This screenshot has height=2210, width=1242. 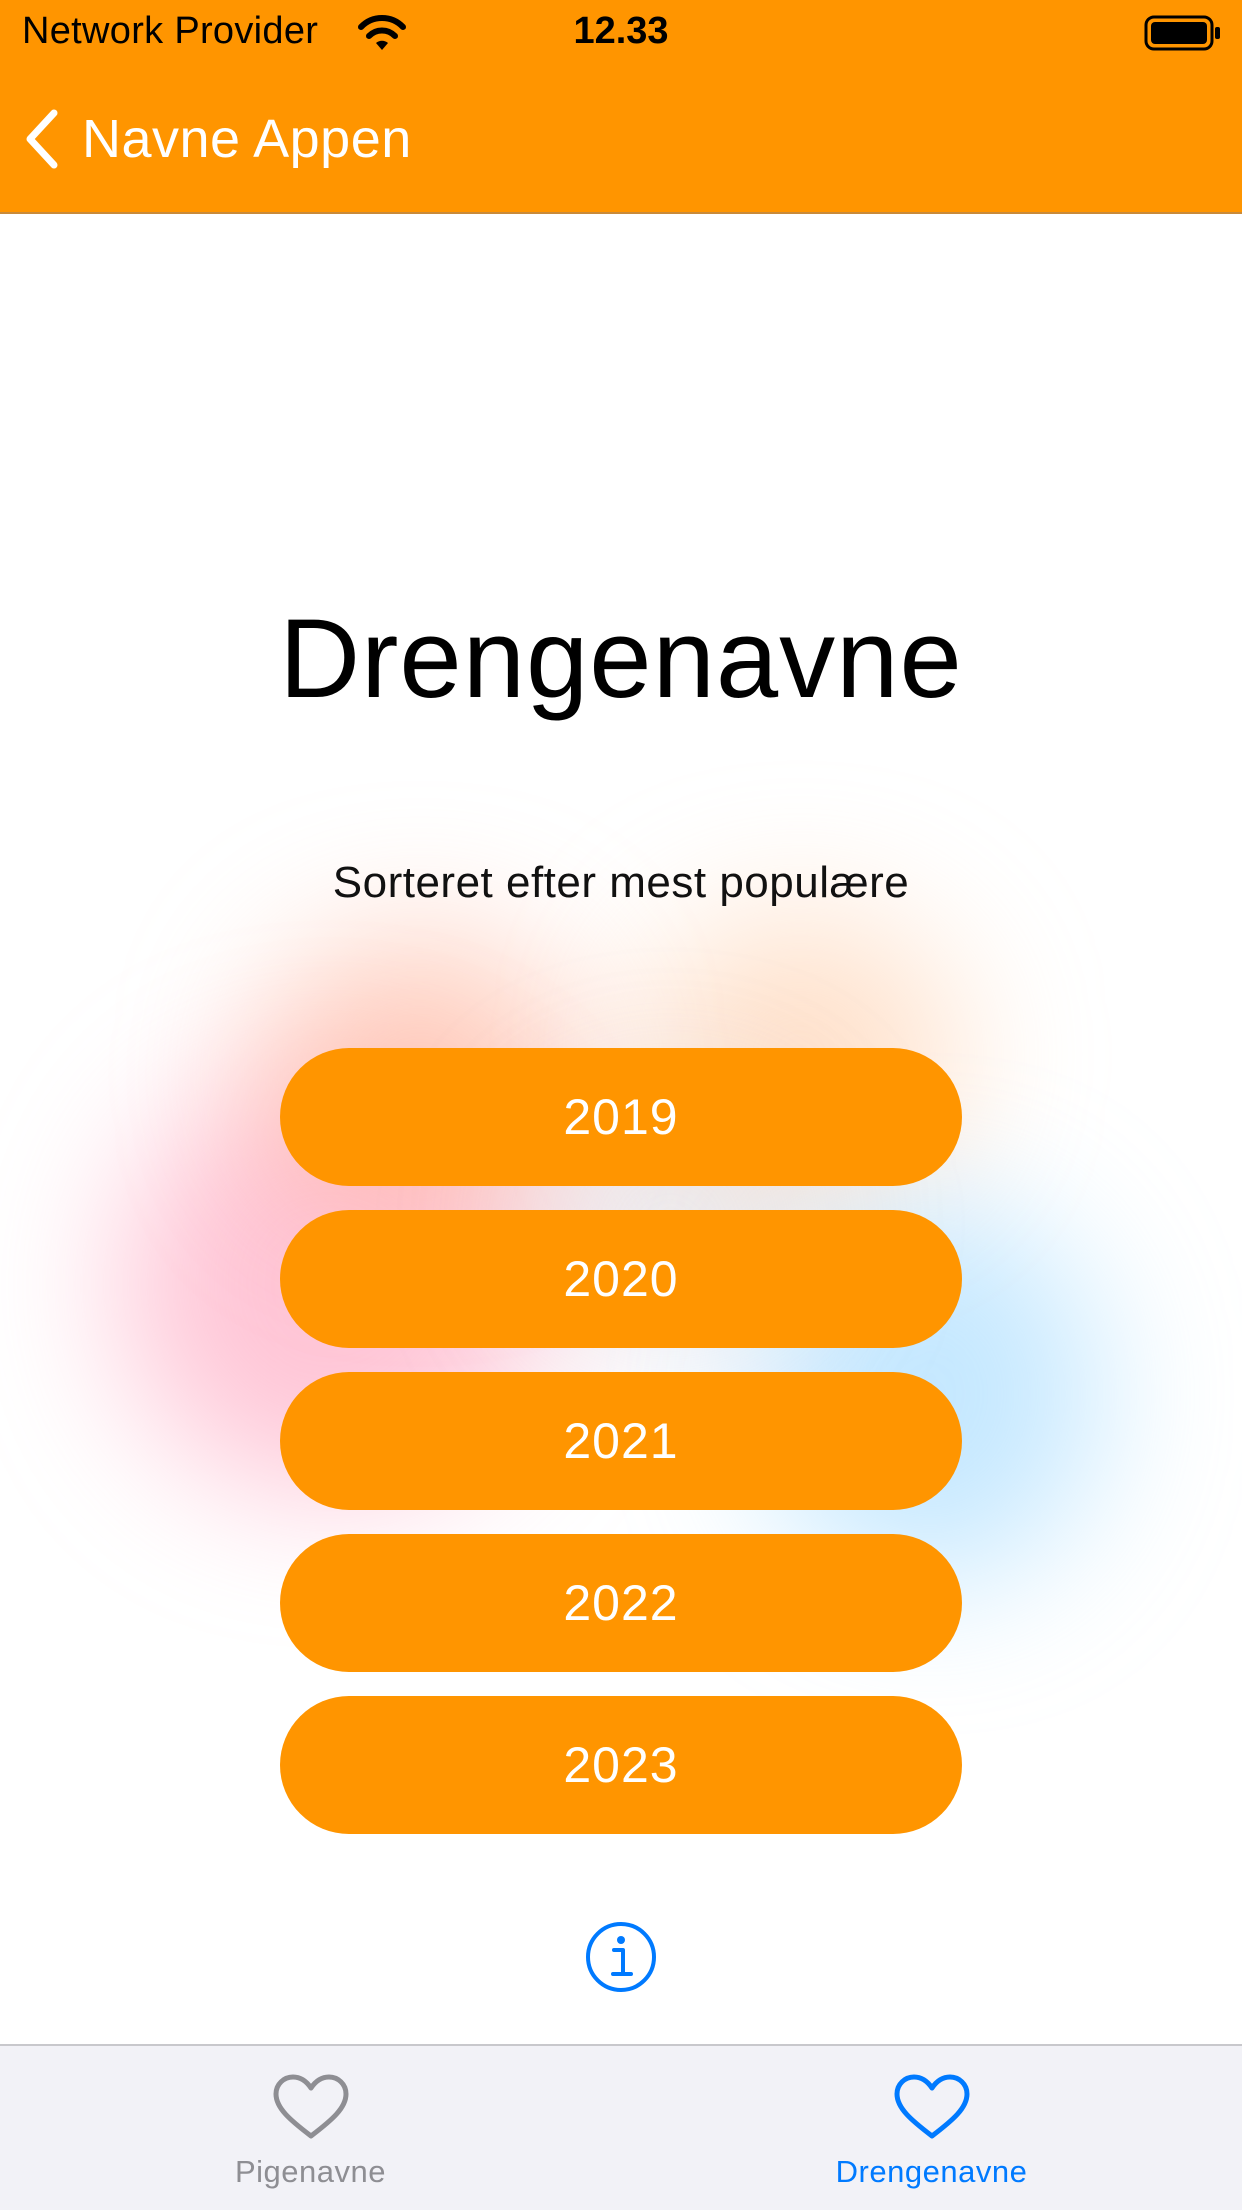 I want to click on tab-pigenavne: Pigenavne, so click(x=310, y=2128).